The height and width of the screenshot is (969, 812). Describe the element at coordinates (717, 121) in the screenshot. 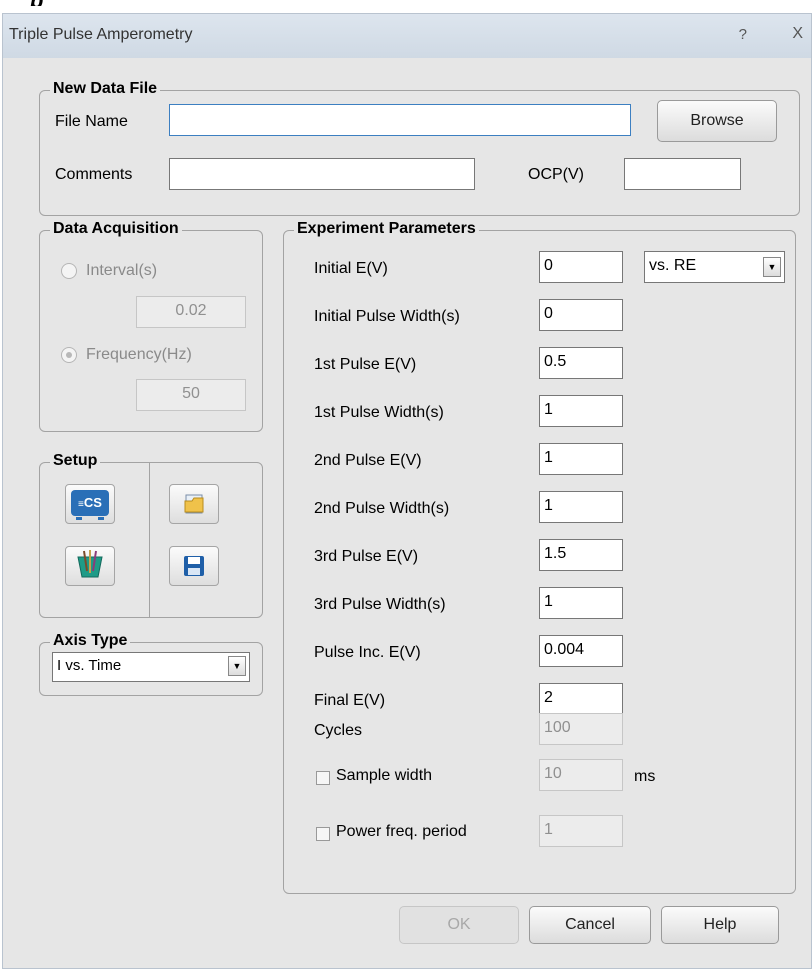

I see `browse-button: Browse` at that location.